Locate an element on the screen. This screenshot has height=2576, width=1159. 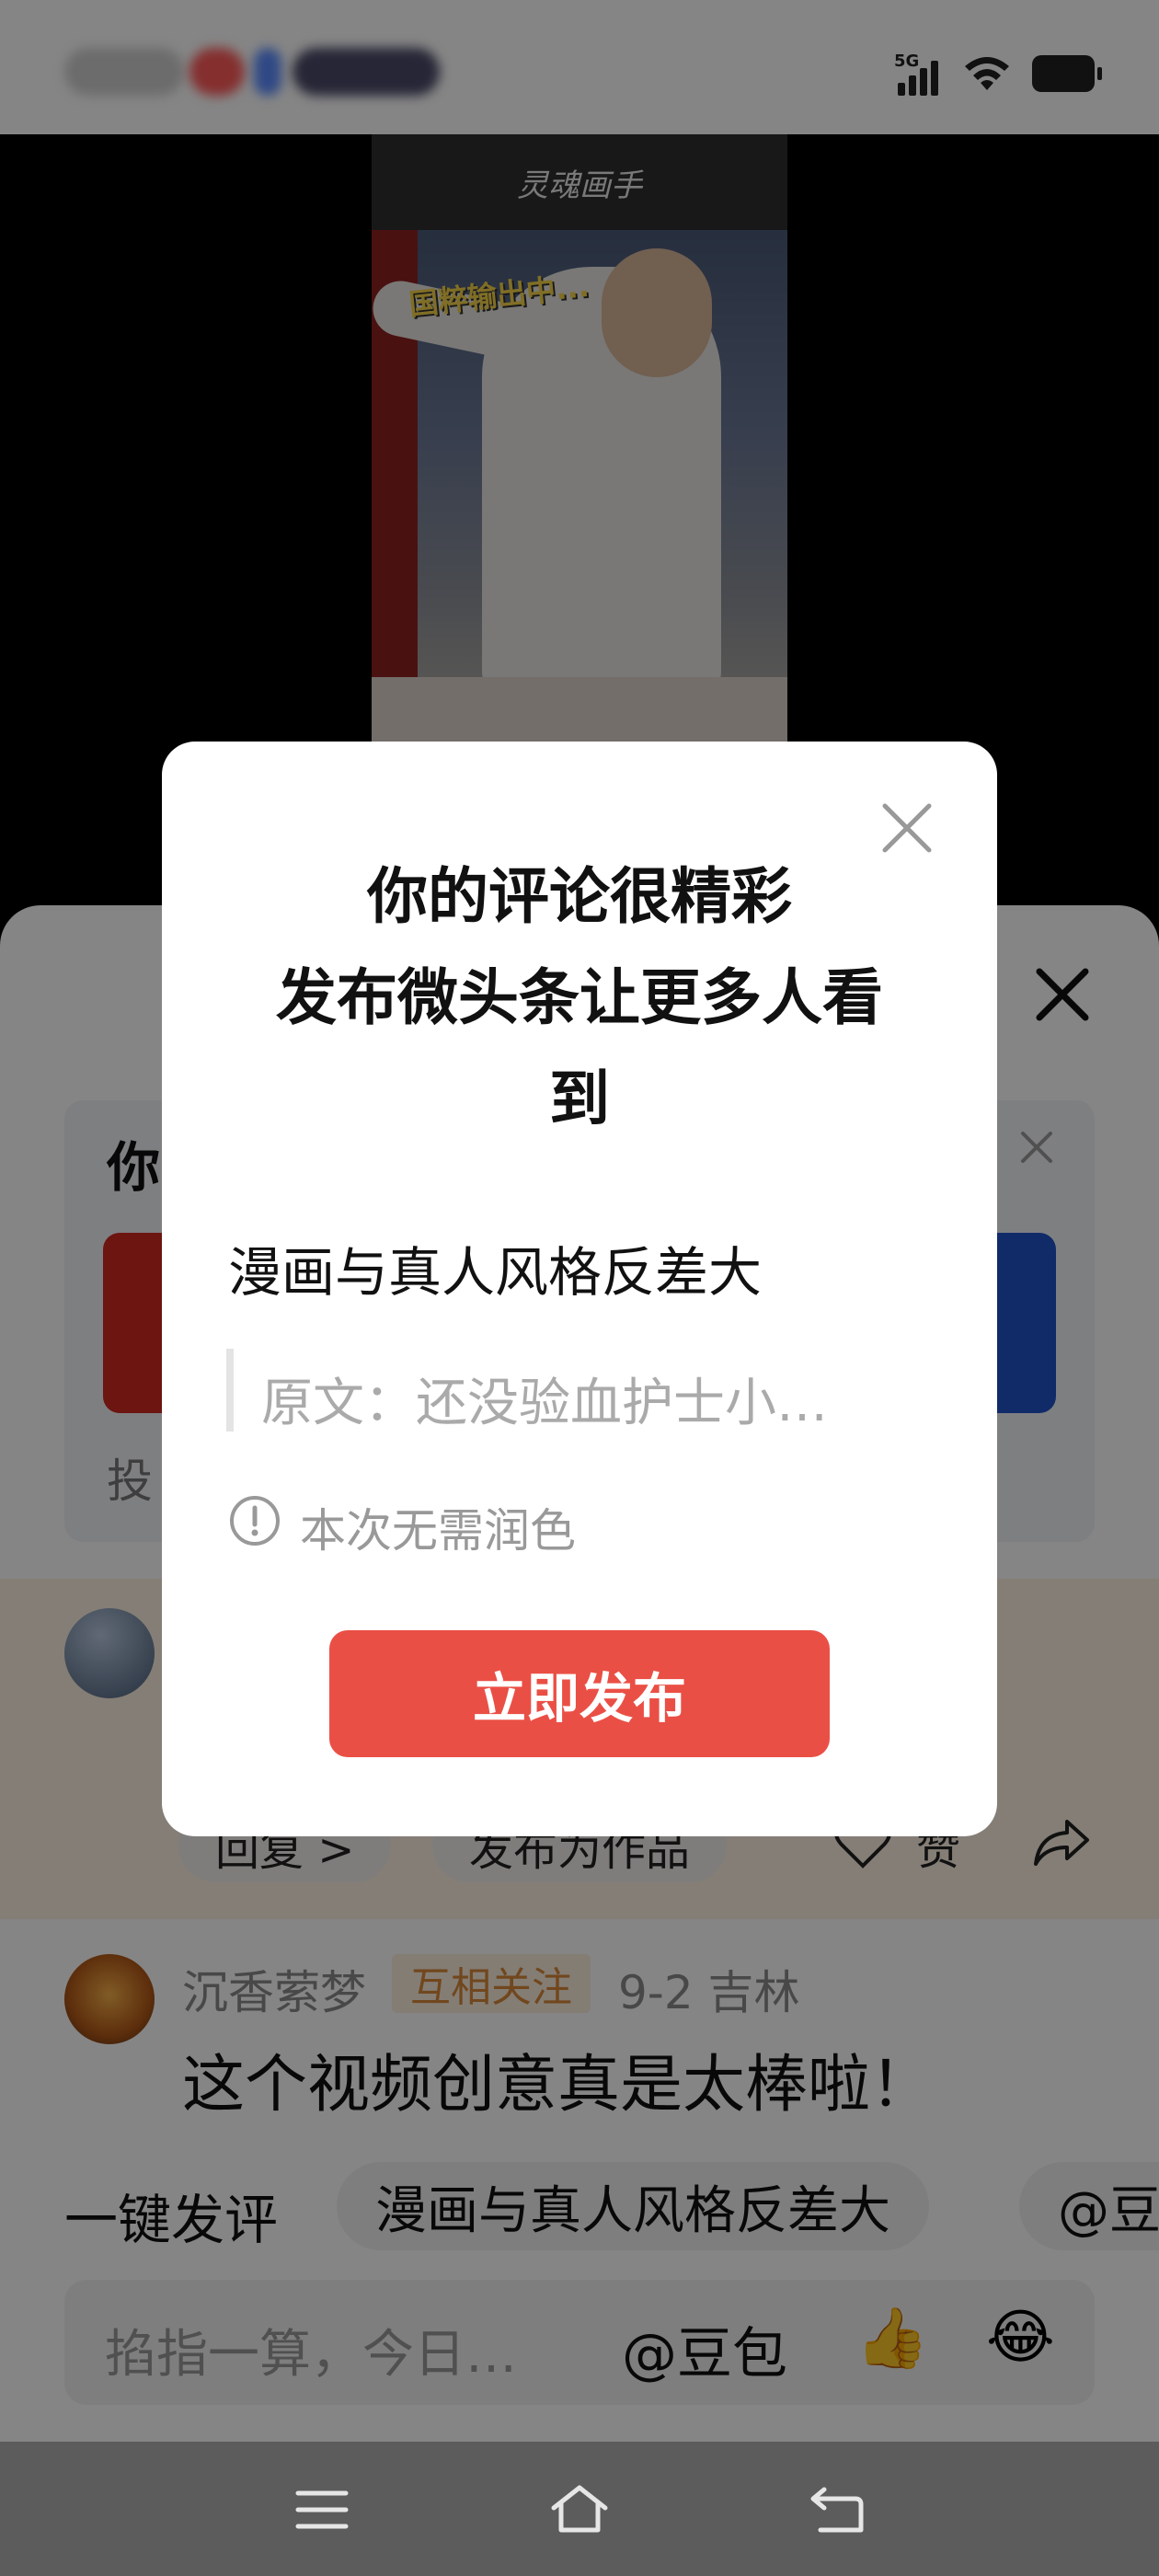
dialog-title: 你的评论很精彩 发布微头条让更多人看 到 is located at coordinates (579, 998).